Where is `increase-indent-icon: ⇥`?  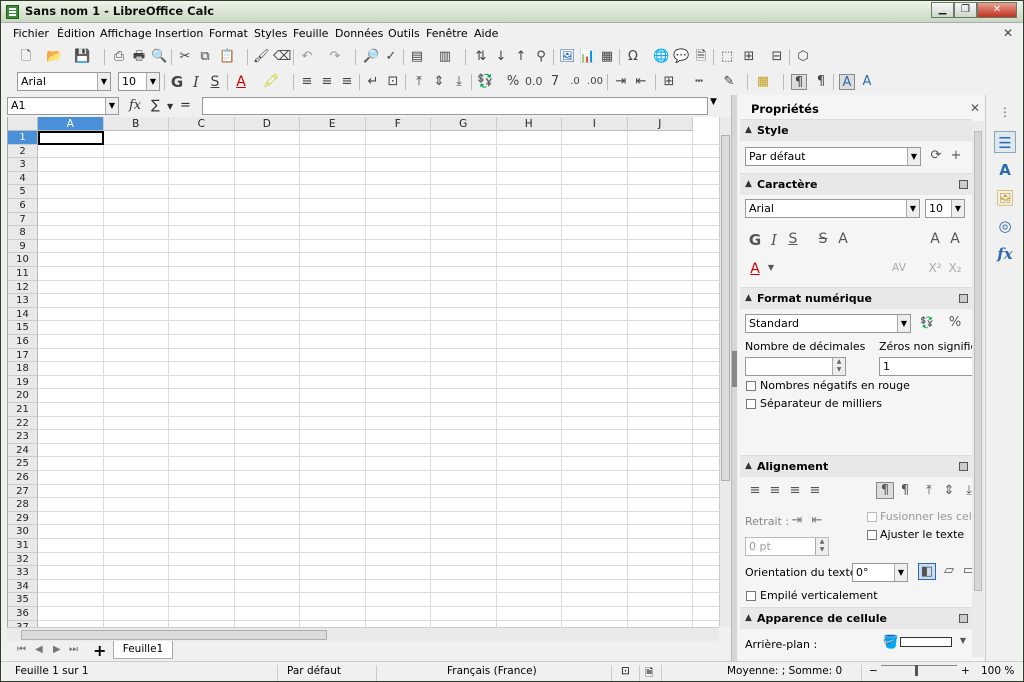 increase-indent-icon: ⇥ is located at coordinates (797, 520).